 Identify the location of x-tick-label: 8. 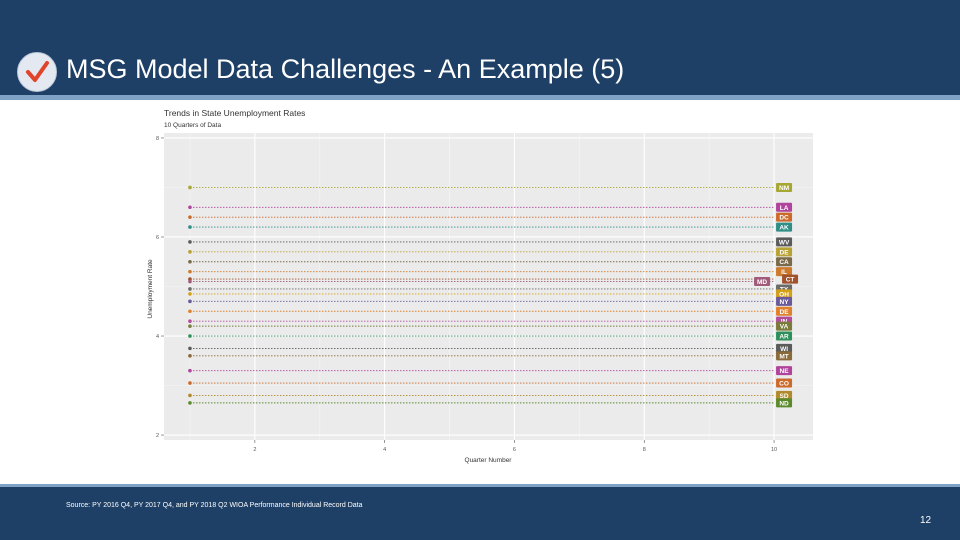
(644, 450).